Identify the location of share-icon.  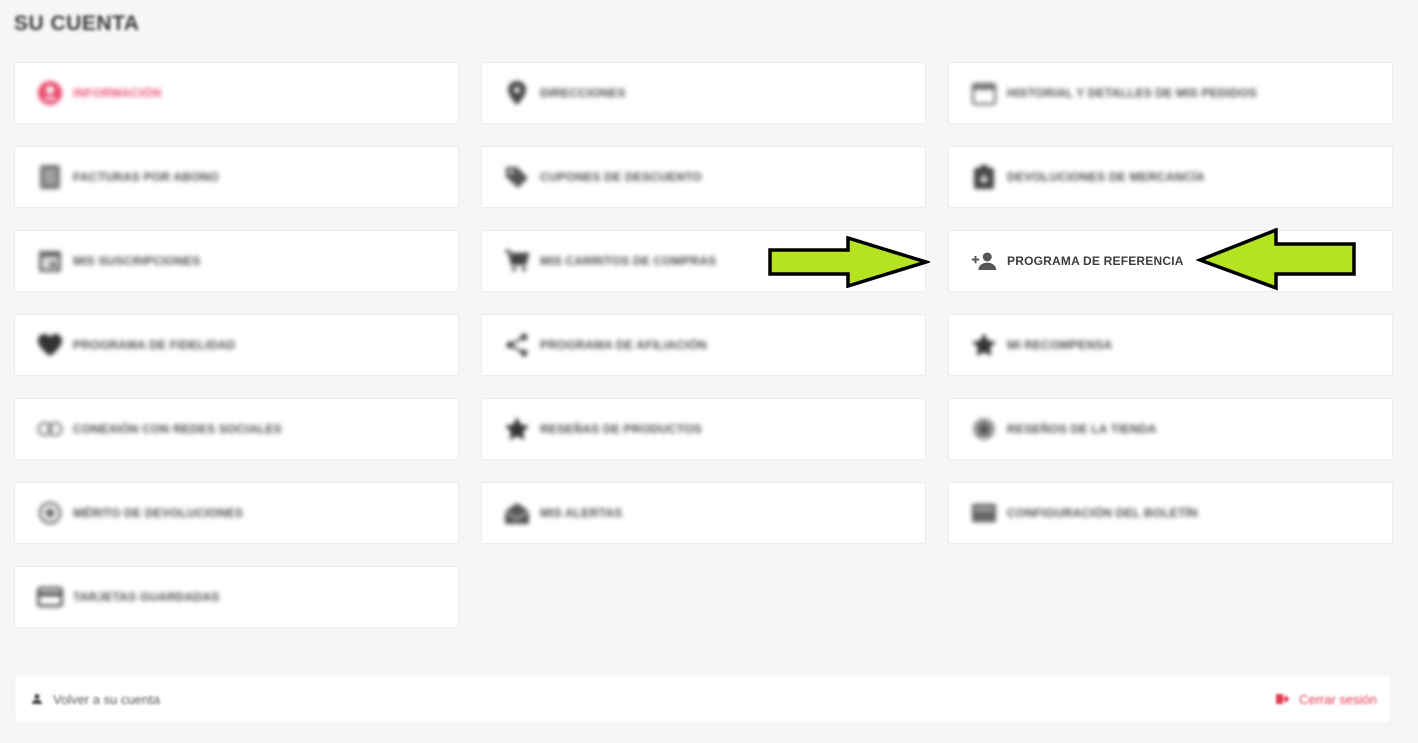
(517, 345).